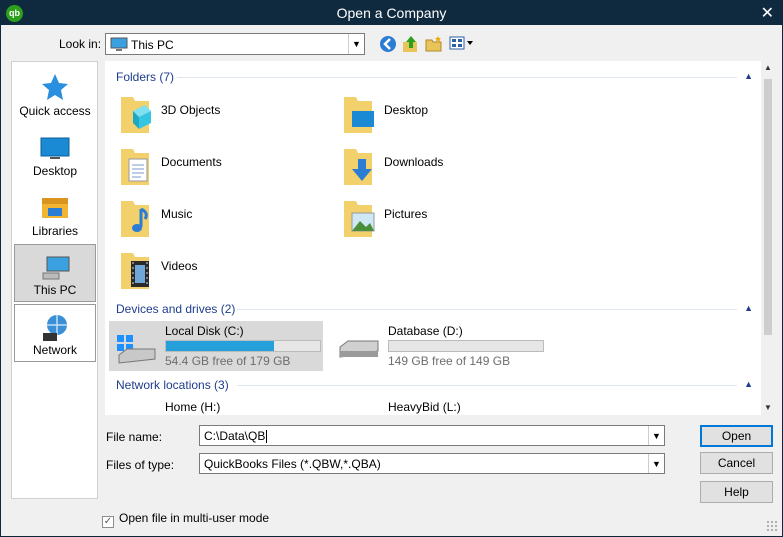 This screenshot has width=783, height=537. Describe the element at coordinates (205, 217) in the screenshot. I see `folder-item: Music` at that location.